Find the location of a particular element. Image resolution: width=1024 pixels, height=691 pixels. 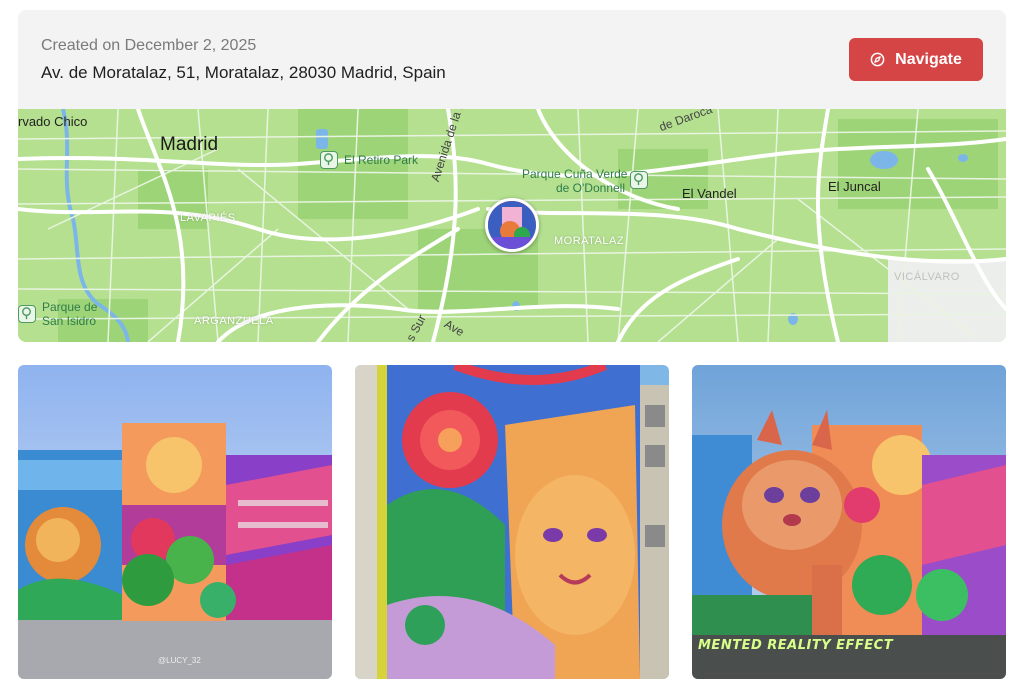

map-label-juncal: El Juncal is located at coordinates (854, 186).